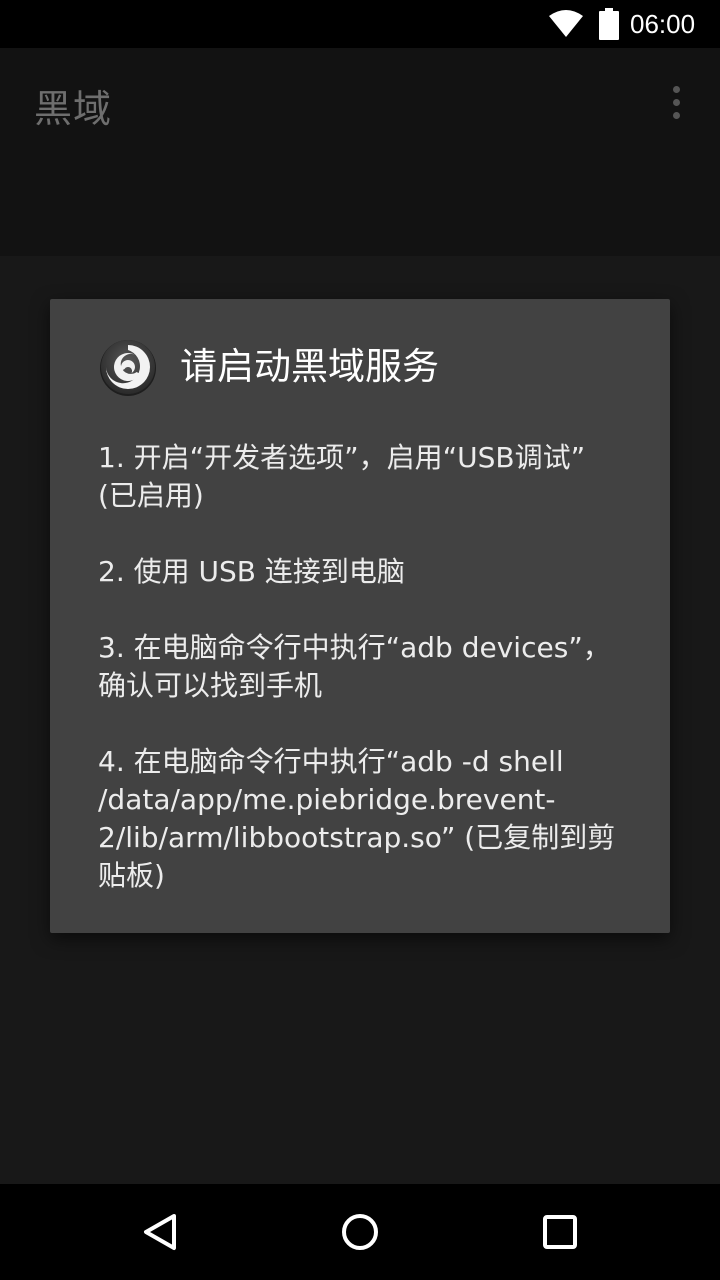  What do you see at coordinates (342, 476) in the screenshot?
I see `step-1-text: 1. 开启“开发者选项”，启用“USB调试” (已启用)` at bounding box center [342, 476].